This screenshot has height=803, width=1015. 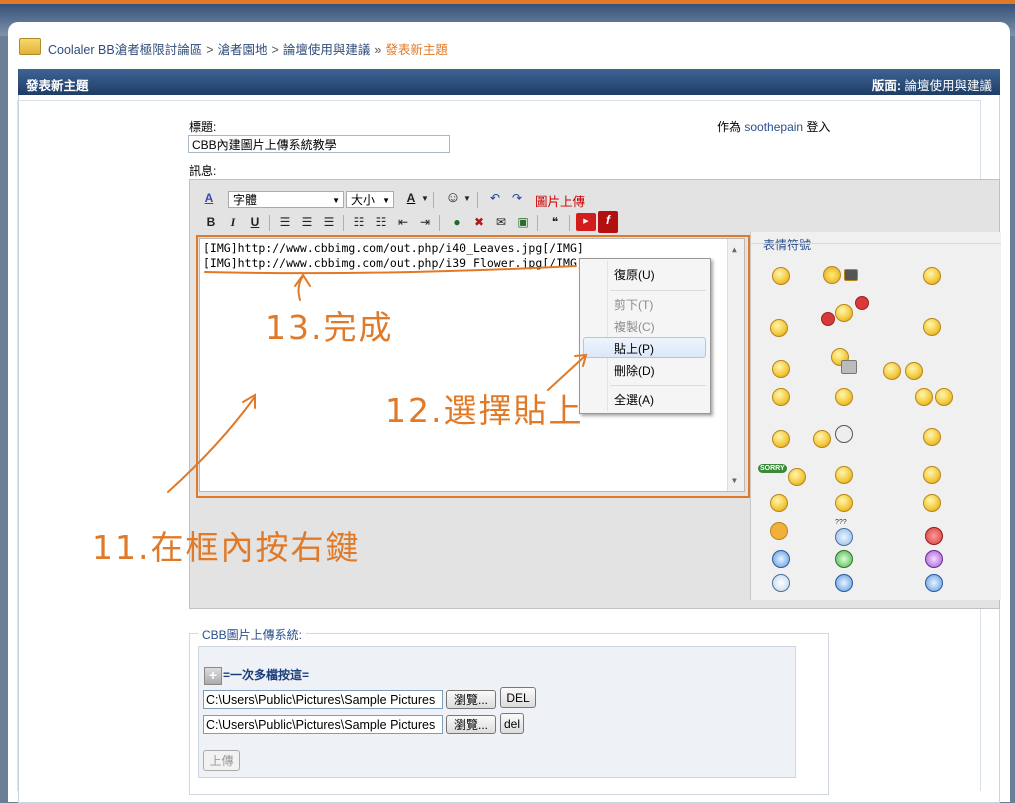 What do you see at coordinates (381, 222) in the screenshot?
I see `unordered-list-icon: ☷` at bounding box center [381, 222].